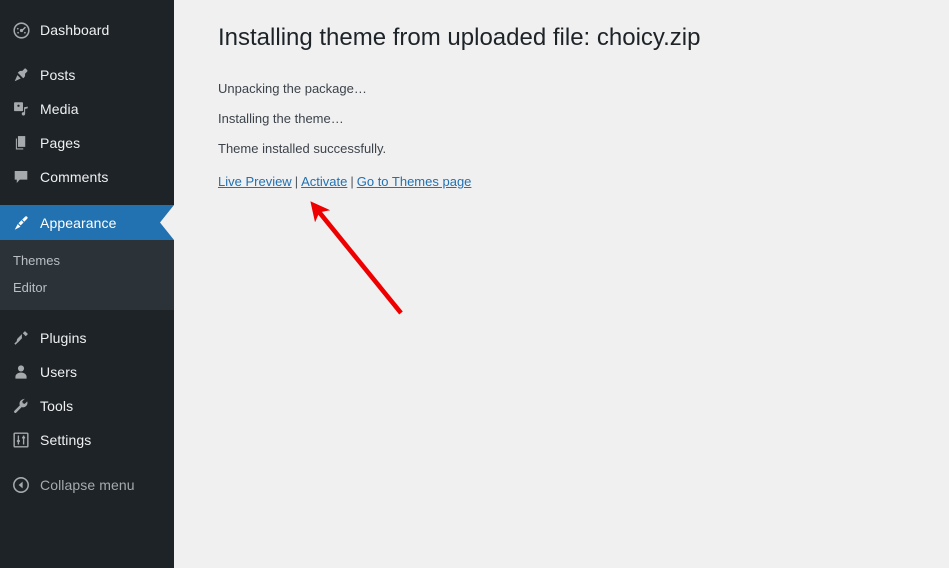 Image resolution: width=949 pixels, height=568 pixels. I want to click on sidebar-item-appearance: Appearance, so click(87, 222).